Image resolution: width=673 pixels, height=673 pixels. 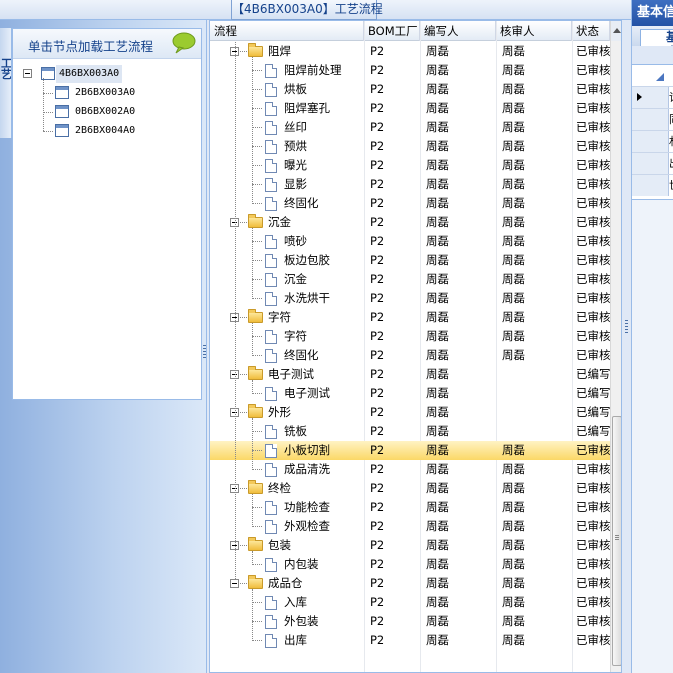 What do you see at coordinates (671, 185) in the screenshot?
I see `info-cell: 世` at bounding box center [671, 185].